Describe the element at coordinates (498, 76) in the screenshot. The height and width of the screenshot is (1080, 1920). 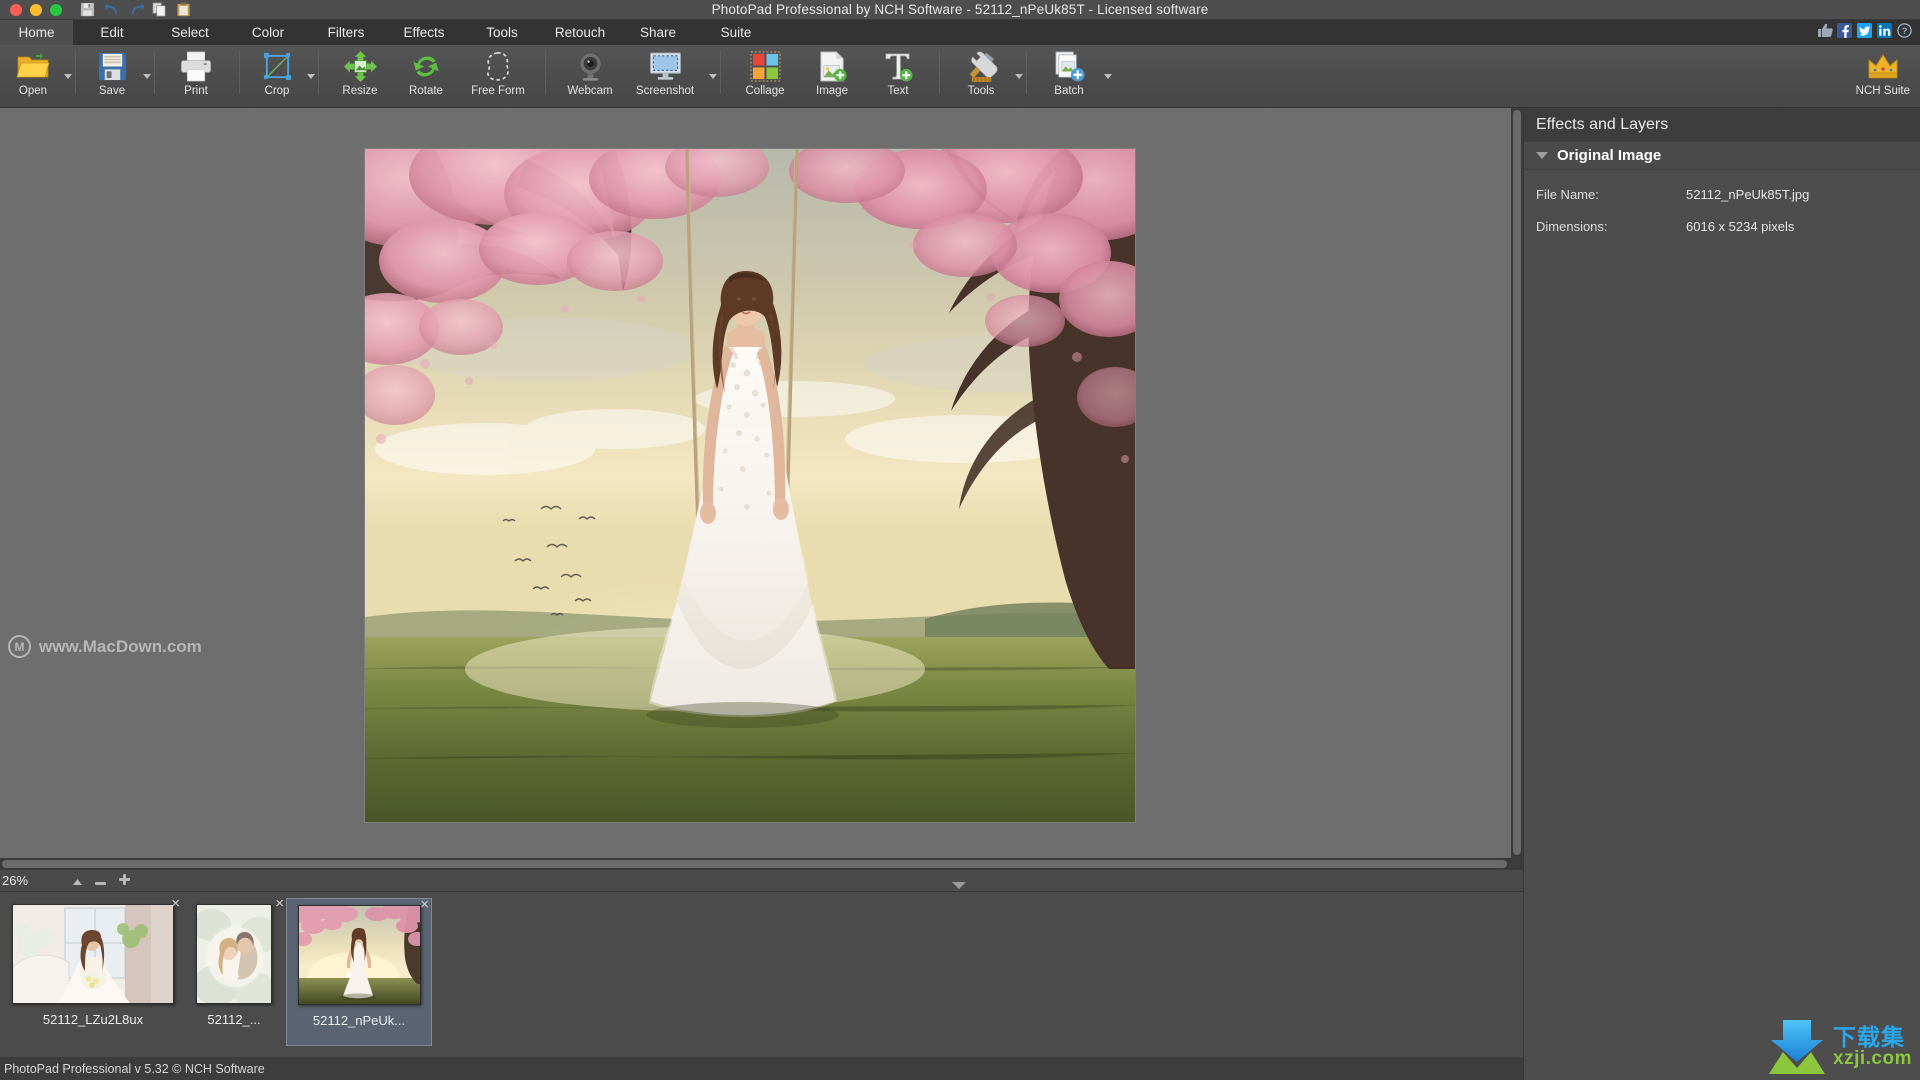
I see `free-form-button: Free Form` at that location.